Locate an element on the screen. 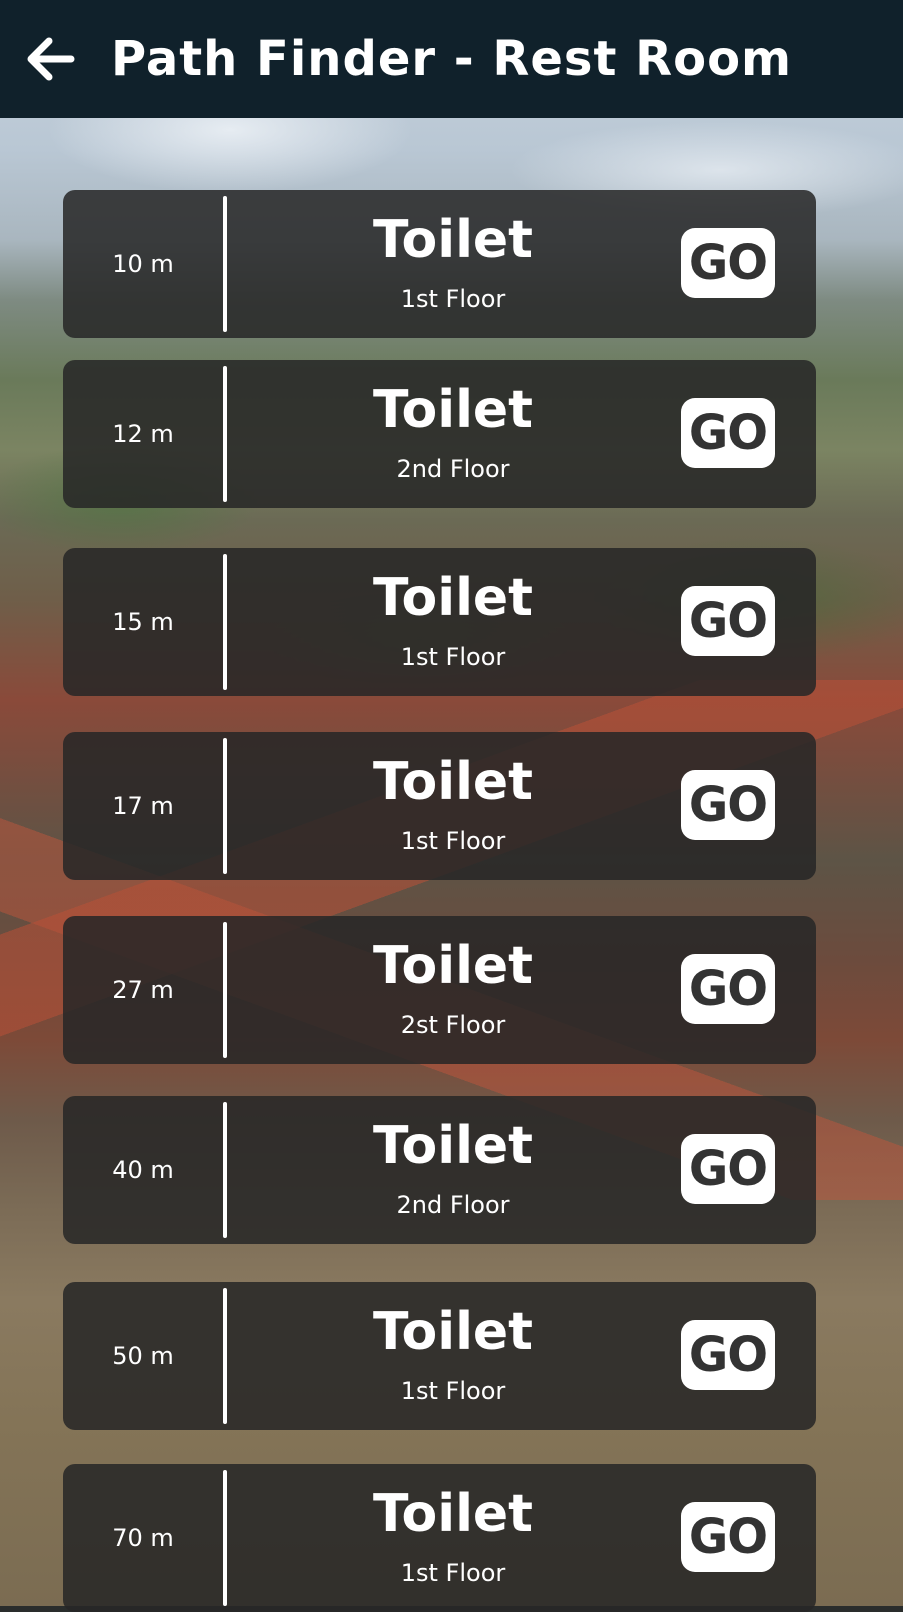 The height and width of the screenshot is (1612, 903). back-button is located at coordinates (50, 59).